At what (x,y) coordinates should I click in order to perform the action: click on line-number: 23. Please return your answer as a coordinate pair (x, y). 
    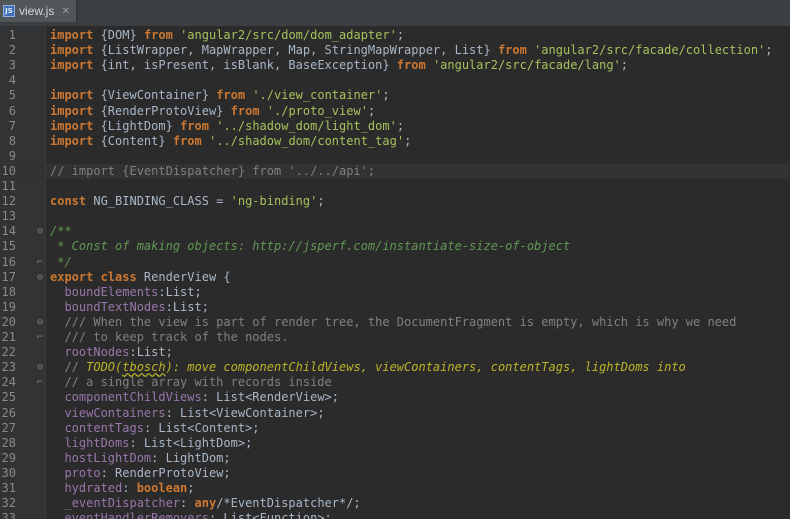
    Looking at the image, I should click on (8, 367).